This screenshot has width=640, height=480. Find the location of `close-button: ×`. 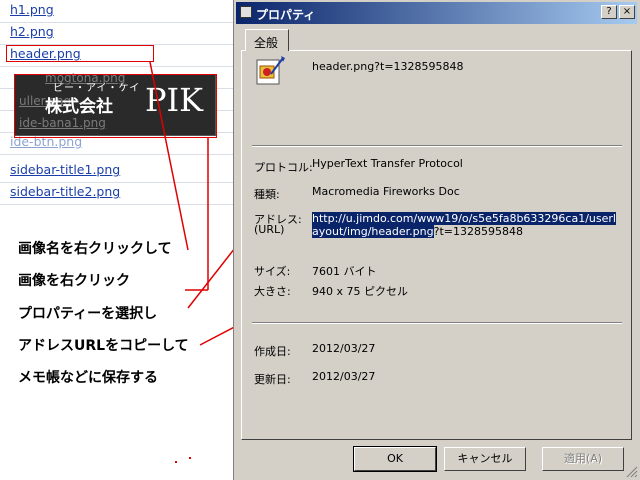

close-button: × is located at coordinates (627, 12).